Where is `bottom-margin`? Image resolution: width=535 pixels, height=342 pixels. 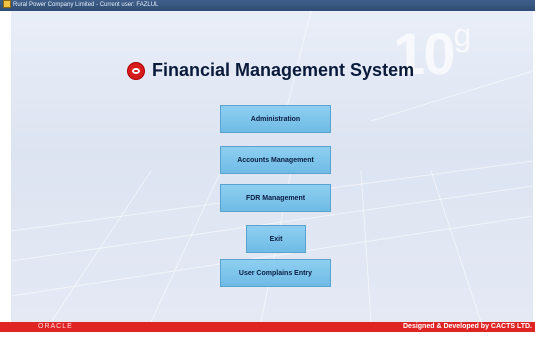
bottom-margin is located at coordinates (267, 337).